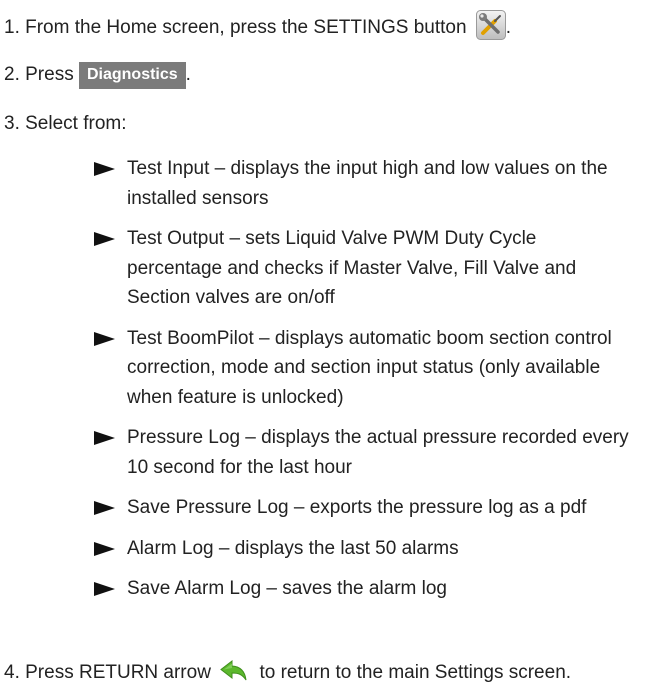 The height and width of the screenshot is (690, 653). What do you see at coordinates (293, 548) in the screenshot?
I see `list-item-text: Alarm Log – displays the last 50 alarms` at bounding box center [293, 548].